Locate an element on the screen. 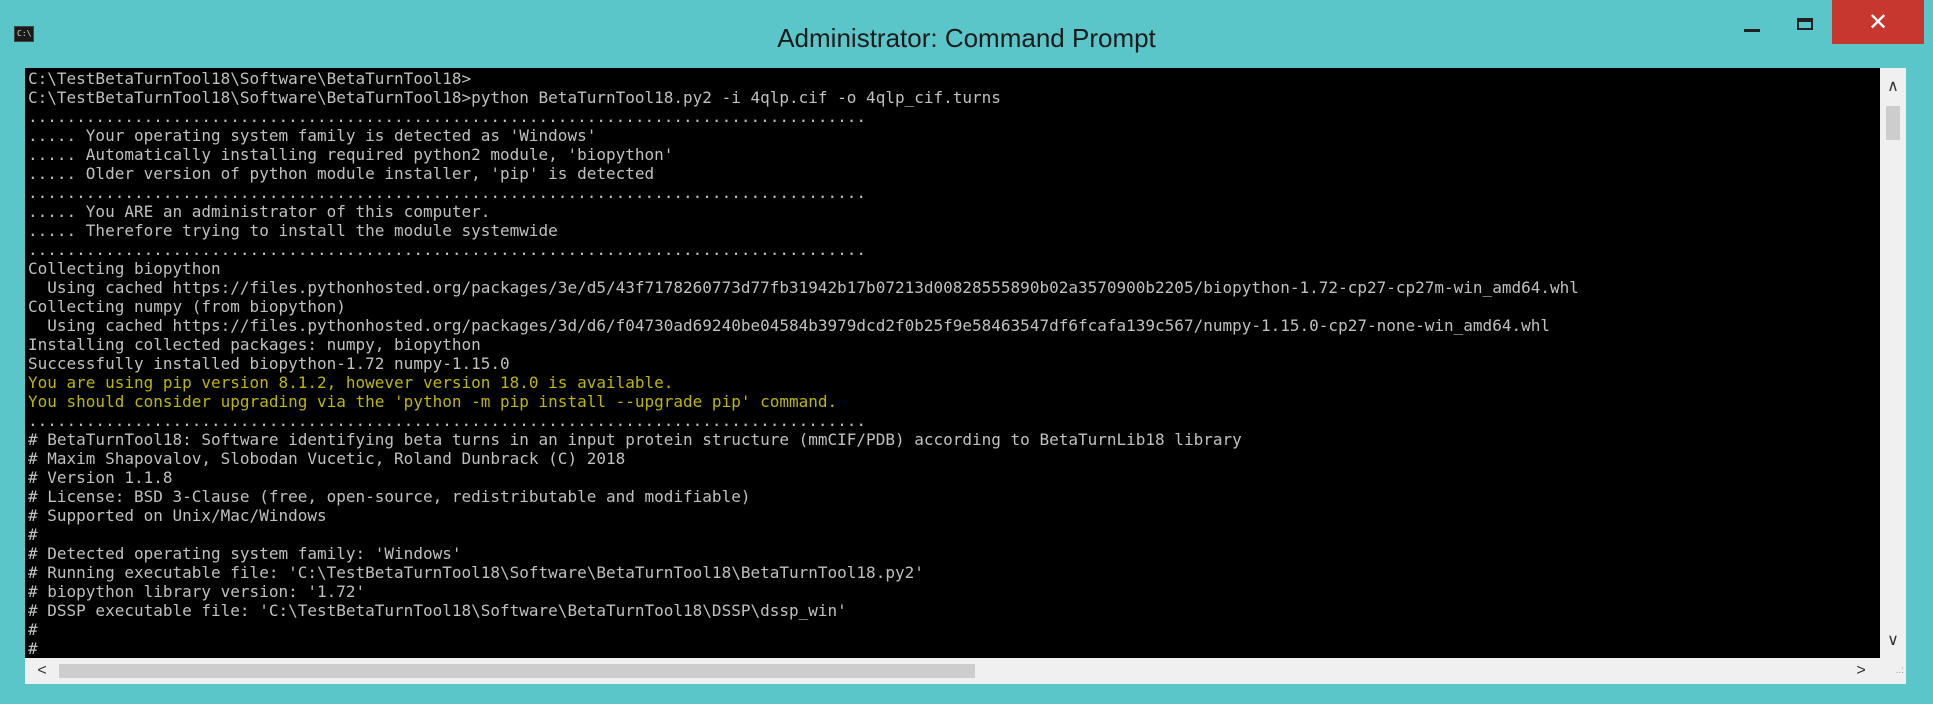 The image size is (1933, 704). minimize-button is located at coordinates (1752, 24).